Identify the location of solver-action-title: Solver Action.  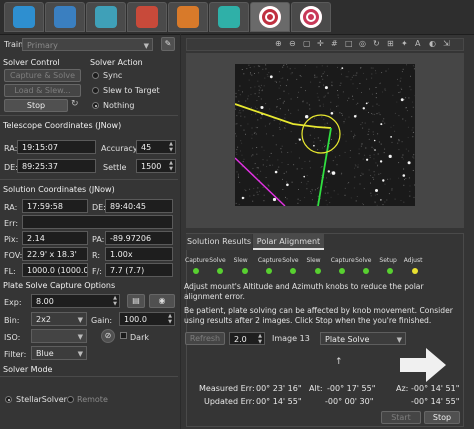
(116, 62).